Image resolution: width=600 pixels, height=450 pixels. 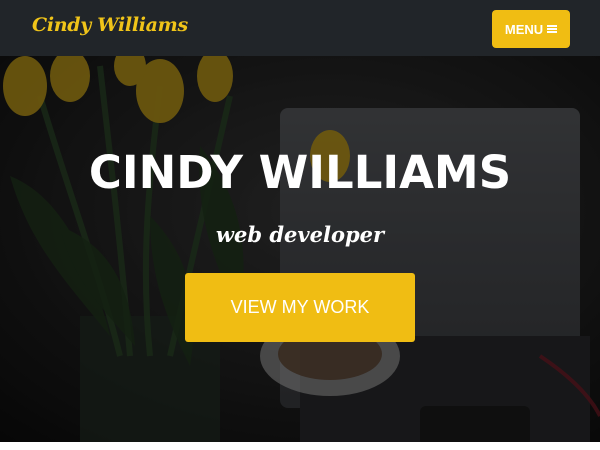 What do you see at coordinates (552, 29) in the screenshot?
I see `bars-icon` at bounding box center [552, 29].